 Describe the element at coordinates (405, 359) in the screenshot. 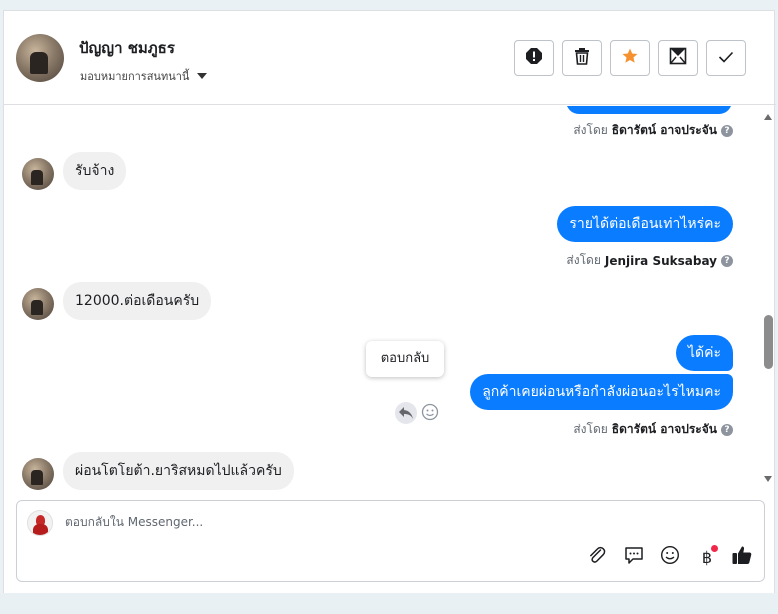

I see `reply-tooltip: ตอบกลับ` at that location.